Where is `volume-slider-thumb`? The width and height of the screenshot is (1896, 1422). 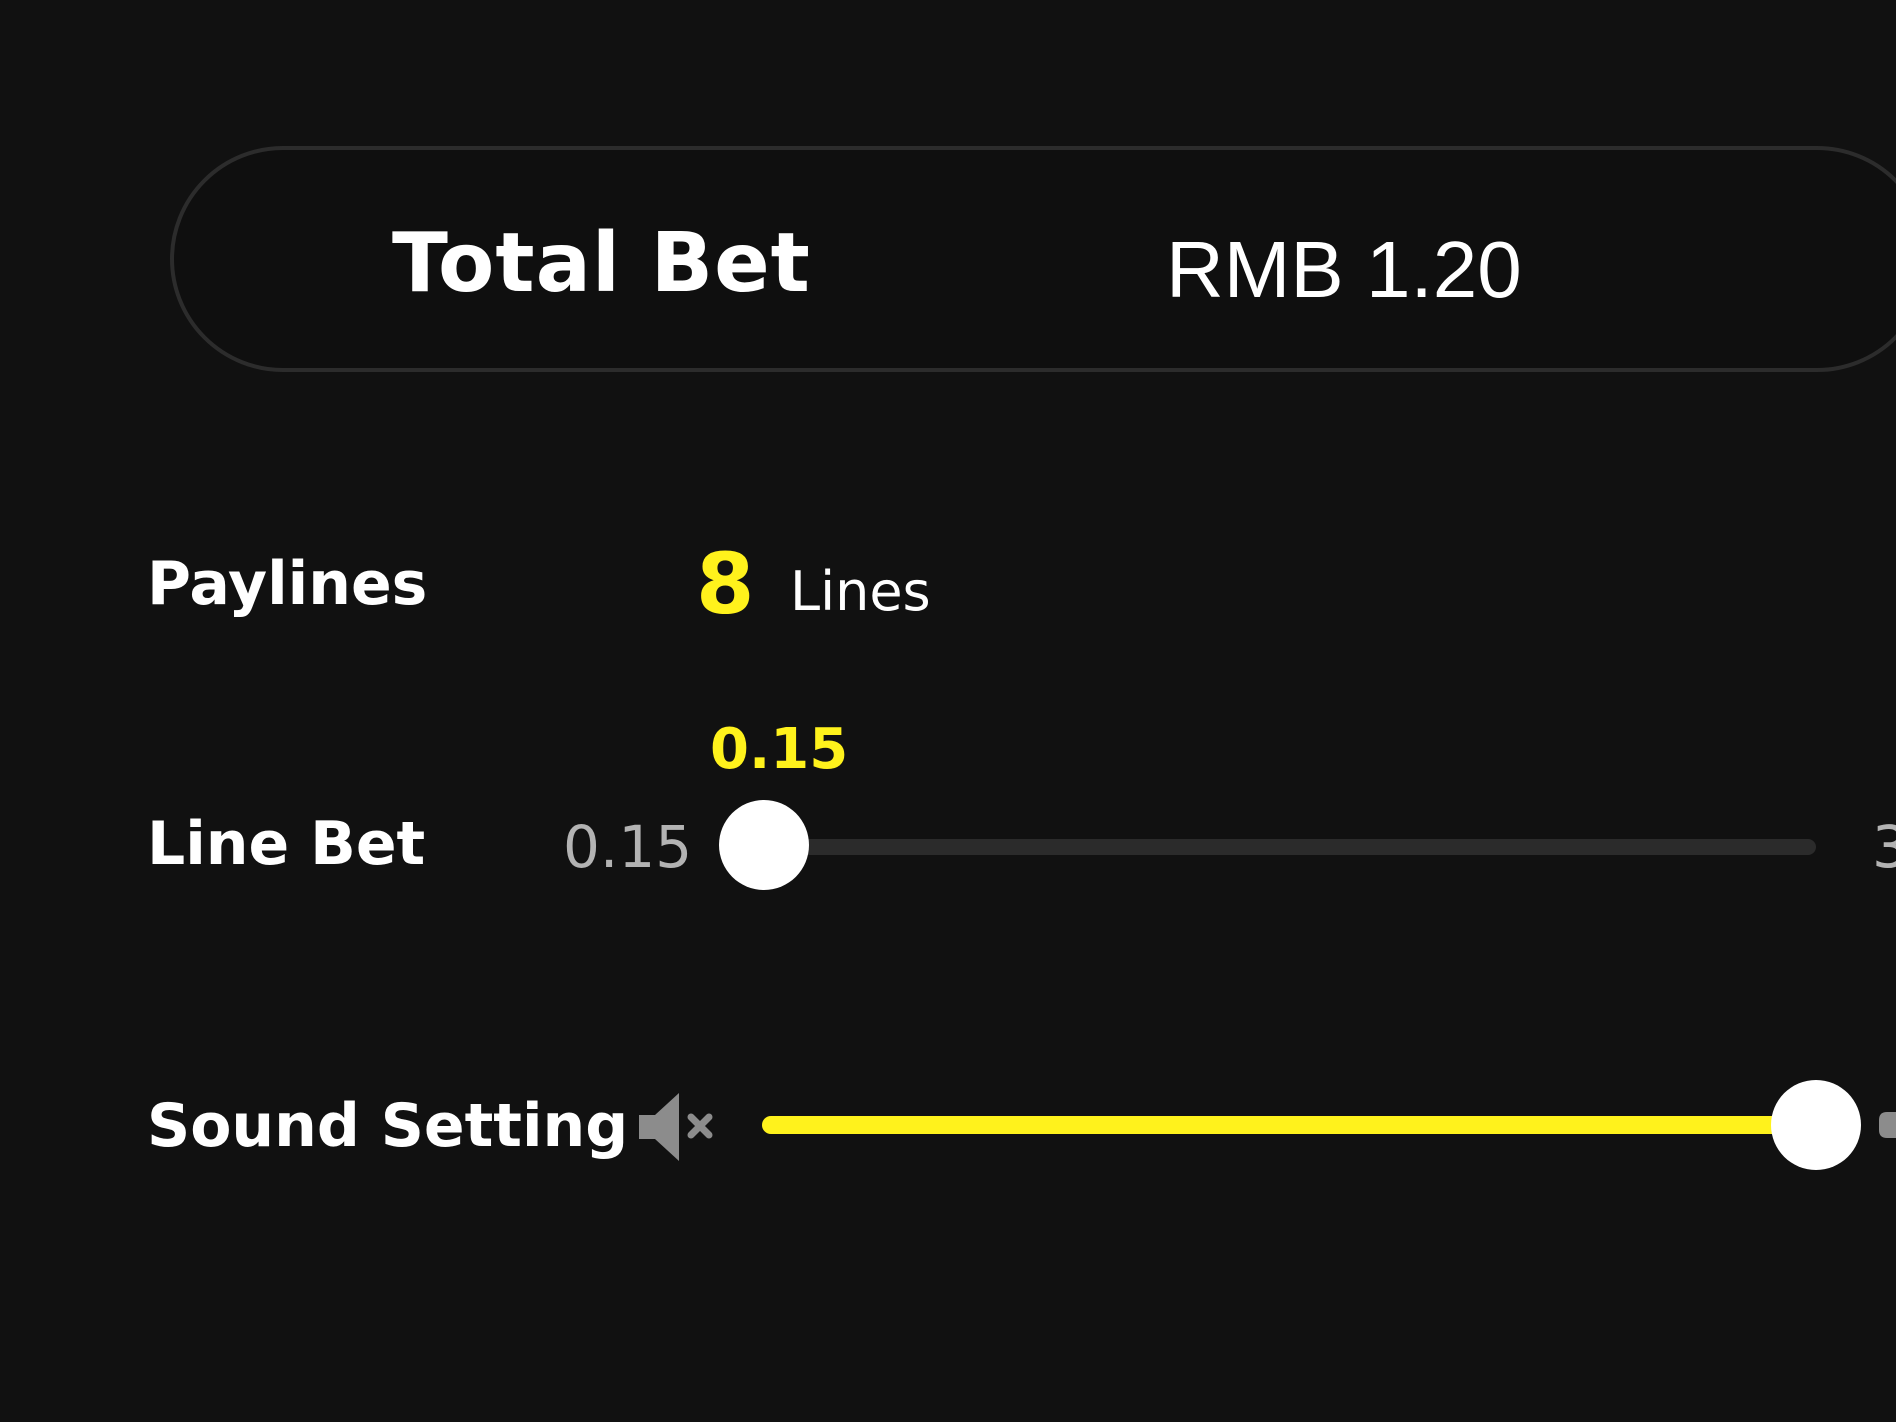
volume-slider-thumb is located at coordinates (1816, 1125).